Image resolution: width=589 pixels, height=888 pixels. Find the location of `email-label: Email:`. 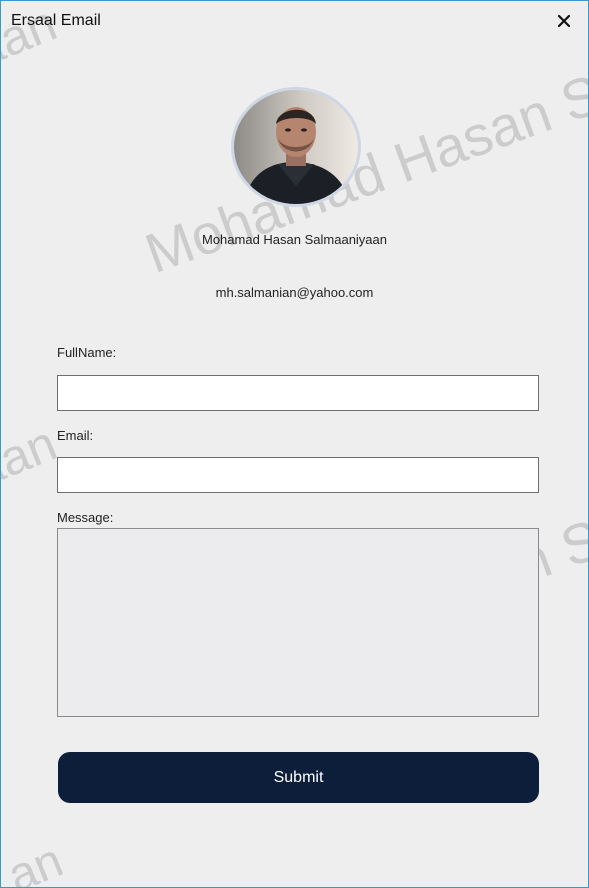

email-label: Email: is located at coordinates (75, 435).